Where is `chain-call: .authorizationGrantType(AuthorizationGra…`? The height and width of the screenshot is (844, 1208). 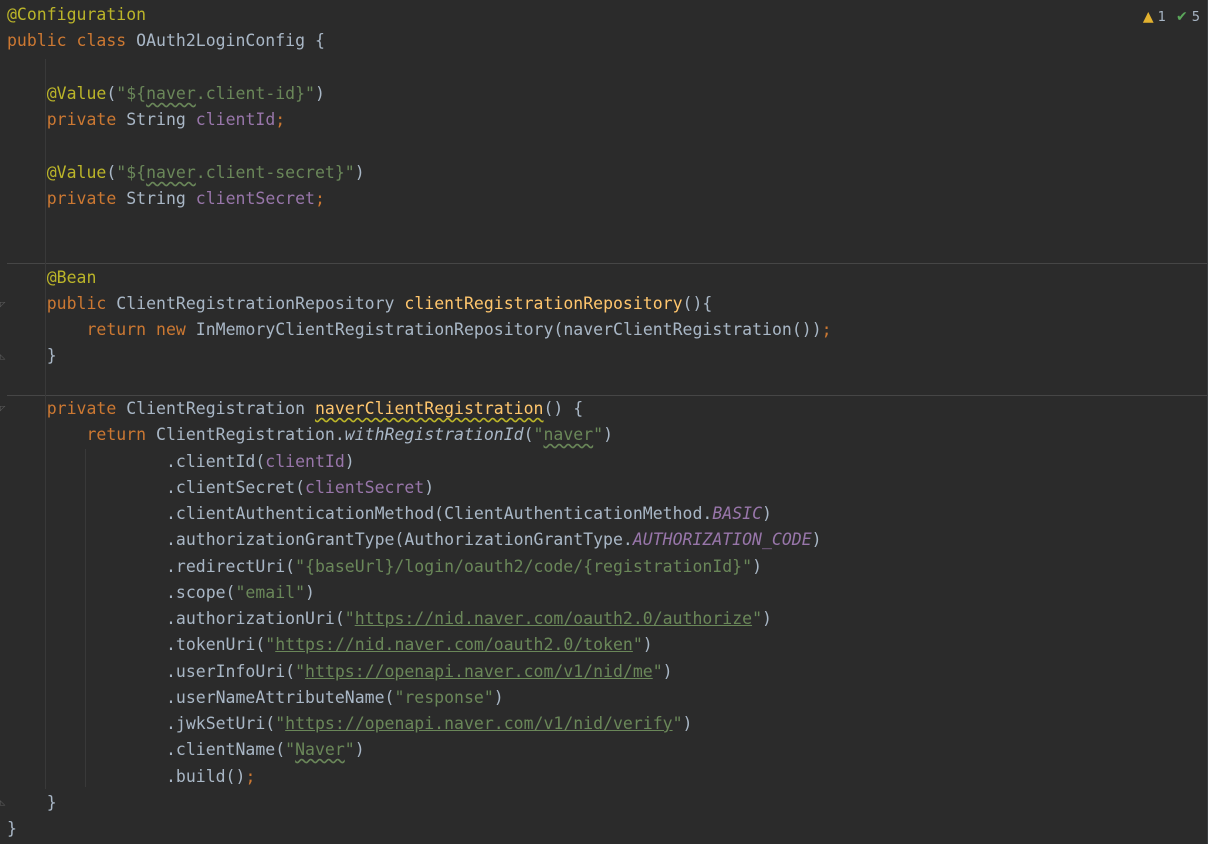 chain-call: .authorizationGrantType(AuthorizationGra… is located at coordinates (399, 539).